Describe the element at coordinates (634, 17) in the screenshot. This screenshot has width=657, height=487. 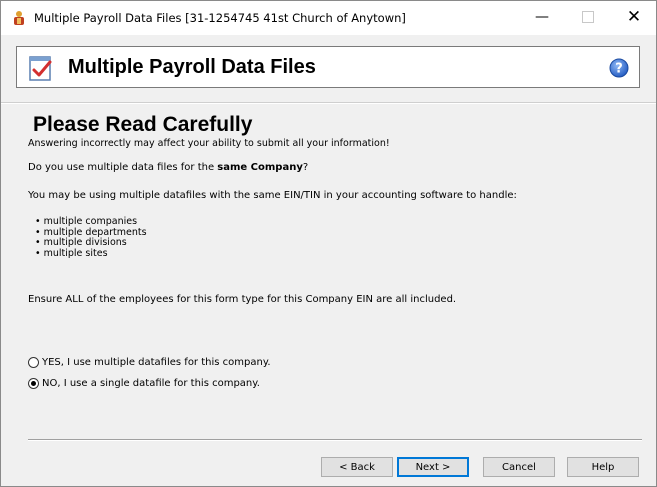
I see `close-button: ✕` at that location.